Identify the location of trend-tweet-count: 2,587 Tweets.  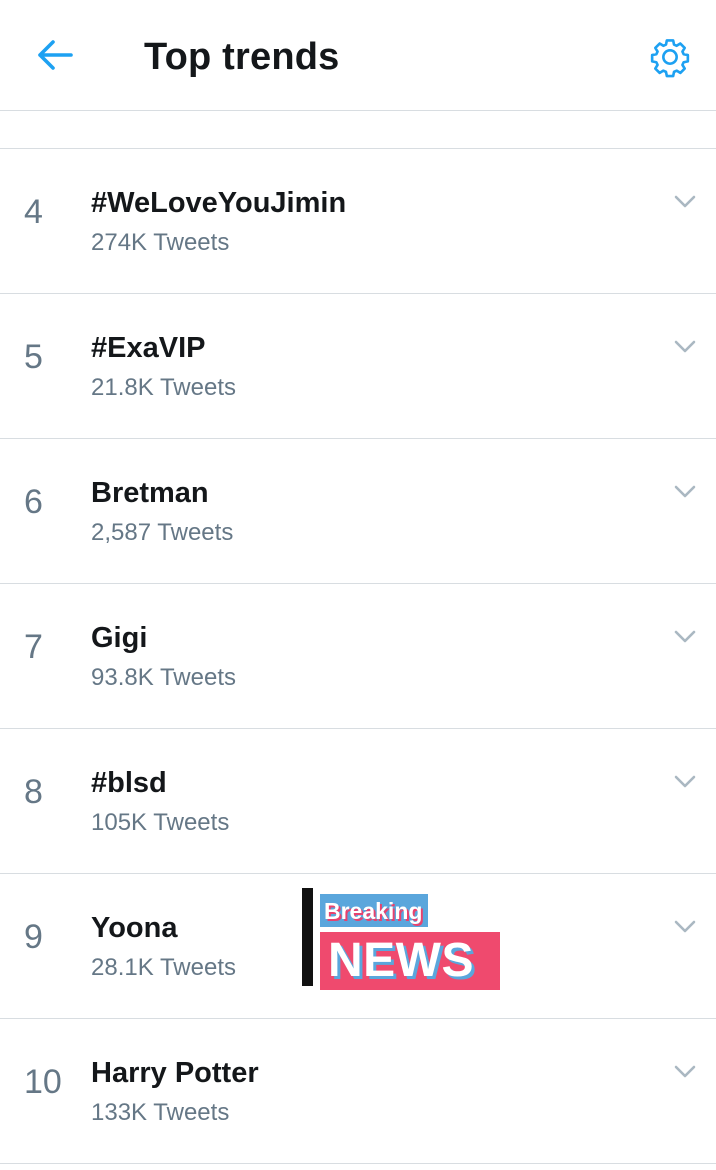
(162, 532).